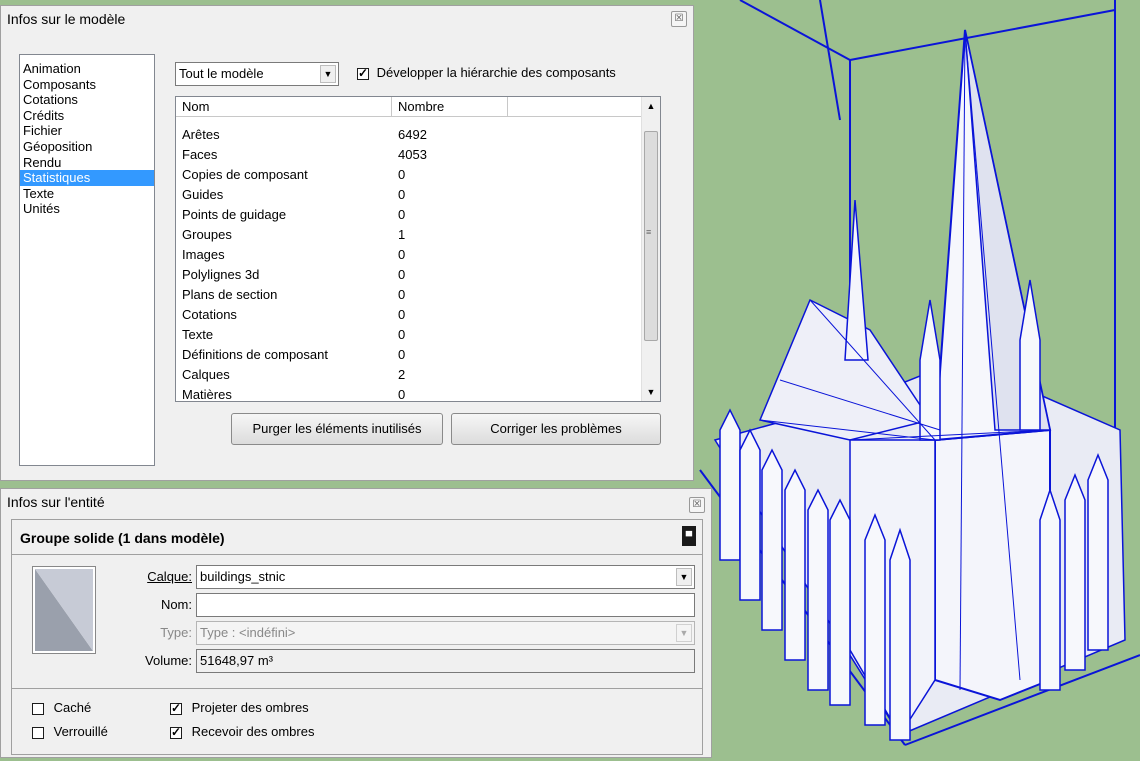 The image size is (1140, 761). Describe the element at coordinates (176, 708) in the screenshot. I see `cast-shadows-checkbox` at that location.